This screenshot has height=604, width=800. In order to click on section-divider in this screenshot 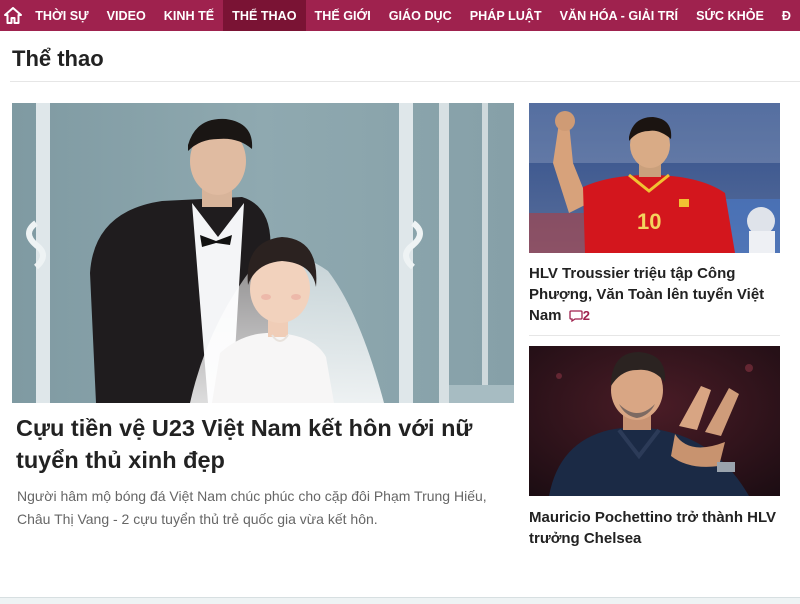, I will do `click(405, 81)`.